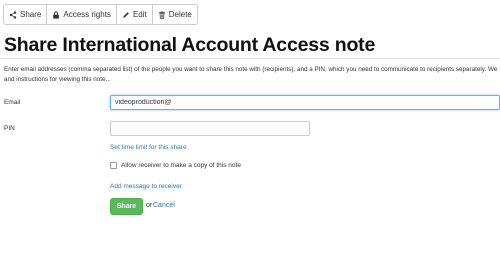 The image size is (500, 267). I want to click on title-divider, so click(250, 58).